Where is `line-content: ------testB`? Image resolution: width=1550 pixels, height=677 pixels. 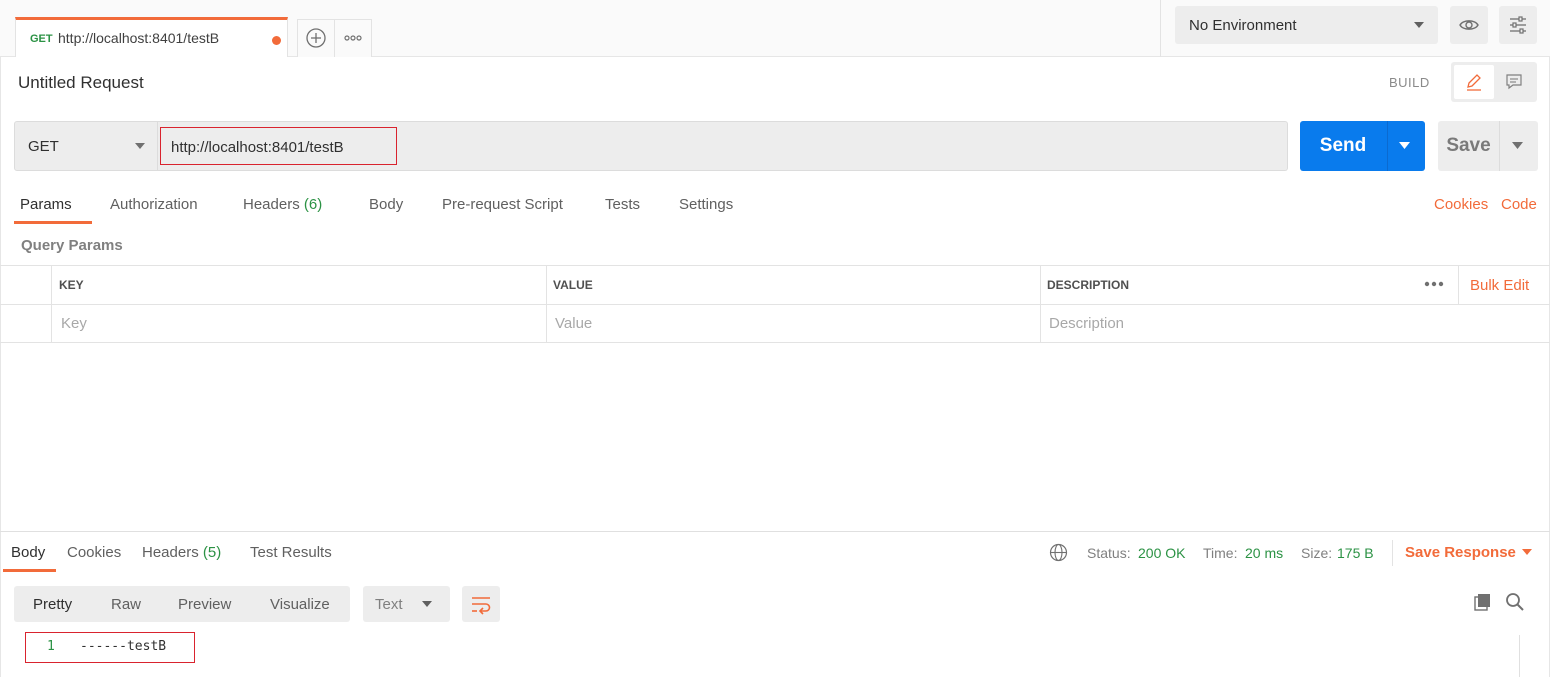
line-content: ------testB is located at coordinates (123, 646).